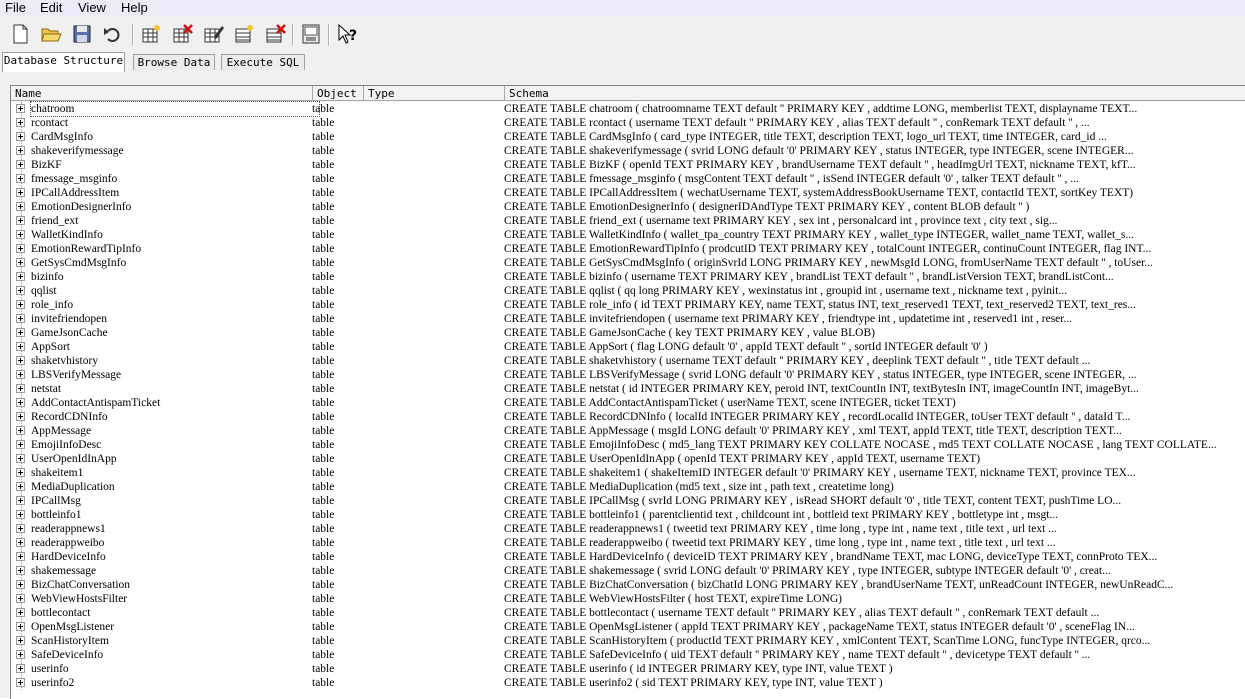  What do you see at coordinates (82, 34) in the screenshot?
I see `save-icon` at bounding box center [82, 34].